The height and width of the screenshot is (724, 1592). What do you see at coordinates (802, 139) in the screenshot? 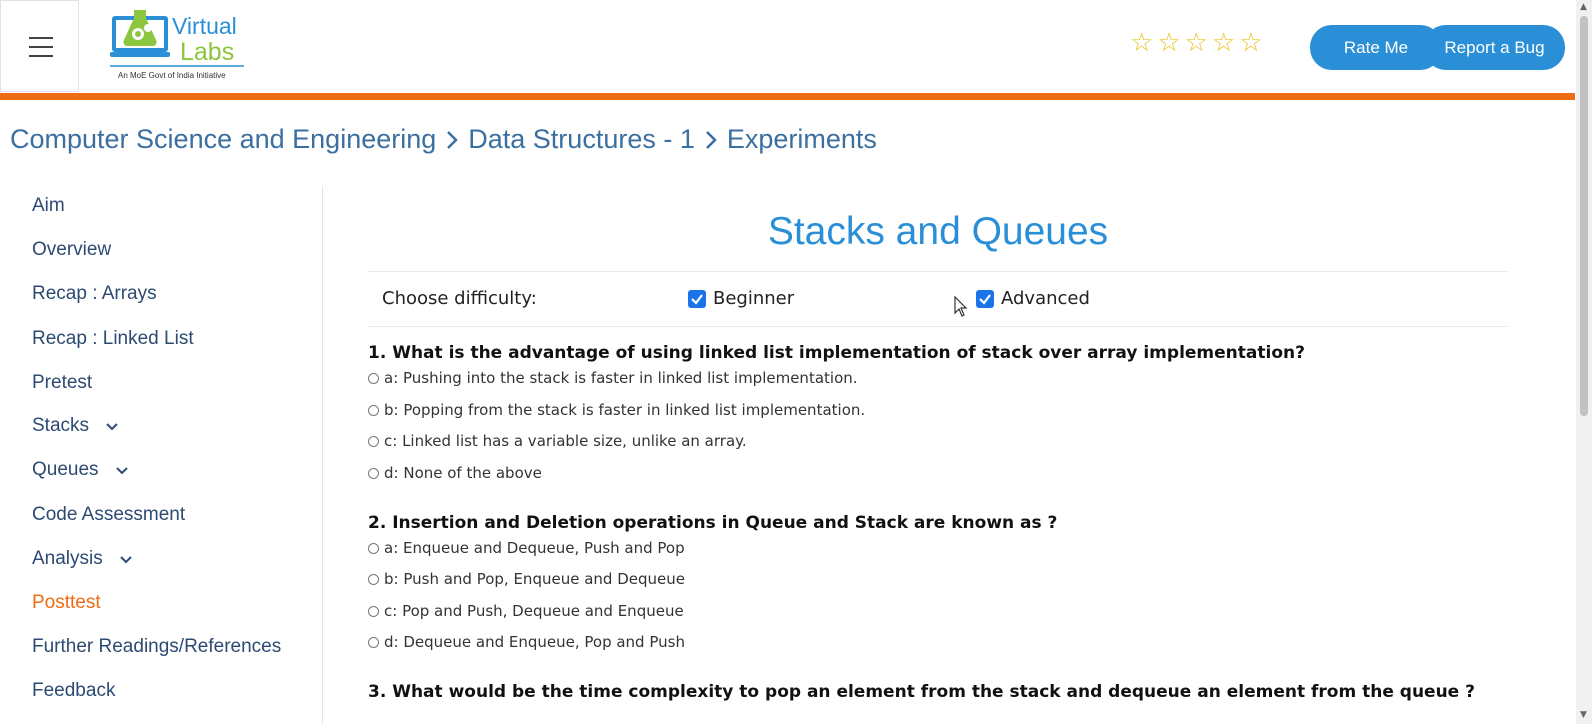
I see `breadcrumb-experiments: Experiments` at bounding box center [802, 139].